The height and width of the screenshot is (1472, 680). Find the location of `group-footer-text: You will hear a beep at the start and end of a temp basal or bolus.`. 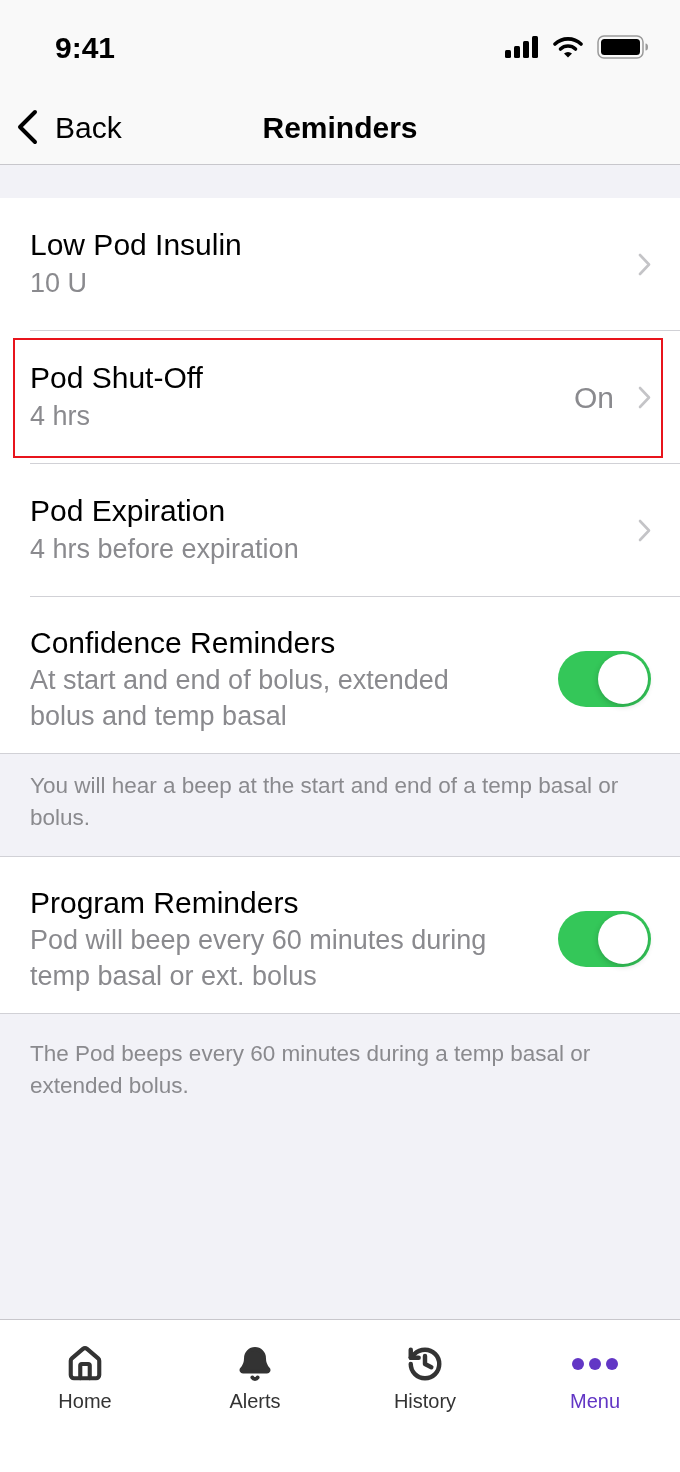

group-footer-text: You will hear a beep at the start and end of a temp basal or bolus. is located at coordinates (325, 802).